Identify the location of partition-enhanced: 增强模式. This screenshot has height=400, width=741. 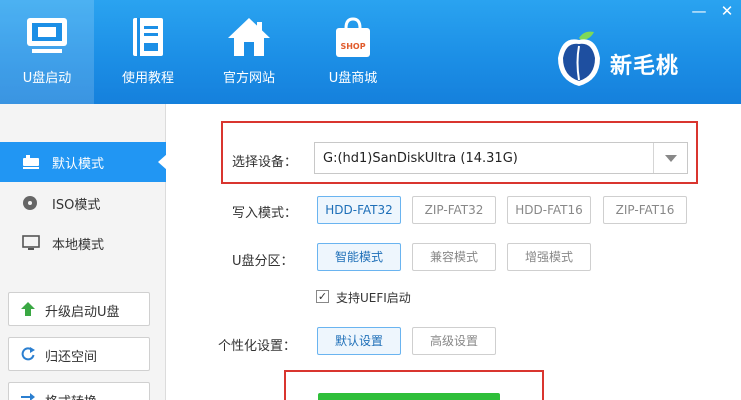
(549, 257).